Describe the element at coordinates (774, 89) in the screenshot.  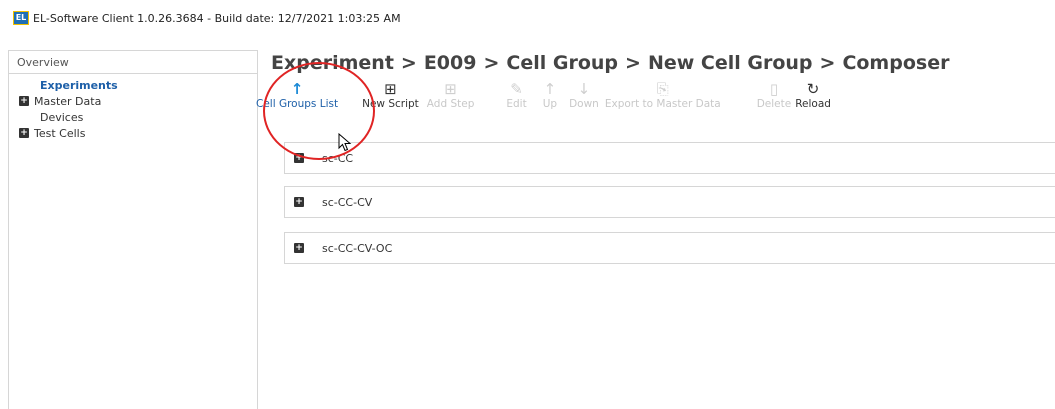
I see `trash-icon: ▯` at that location.